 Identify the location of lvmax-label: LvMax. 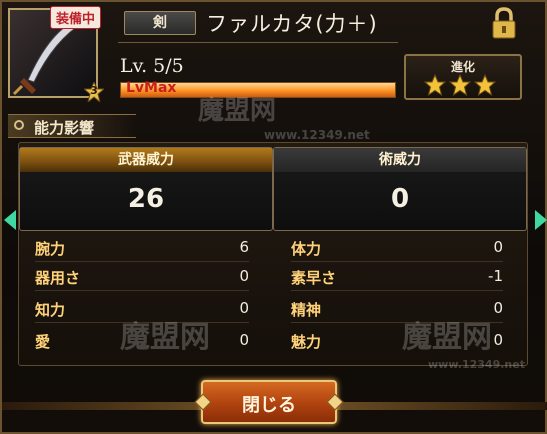
(151, 88).